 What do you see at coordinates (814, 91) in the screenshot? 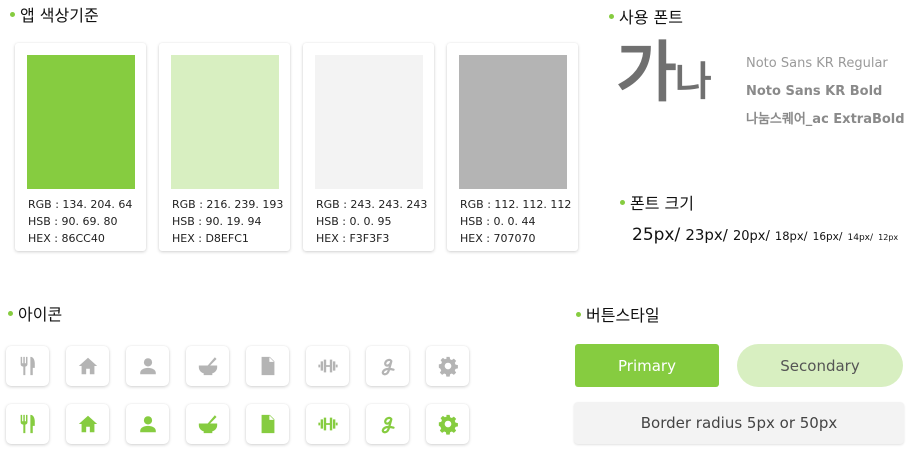
I see `font-name-bold: Noto Sans KR Bold` at bounding box center [814, 91].